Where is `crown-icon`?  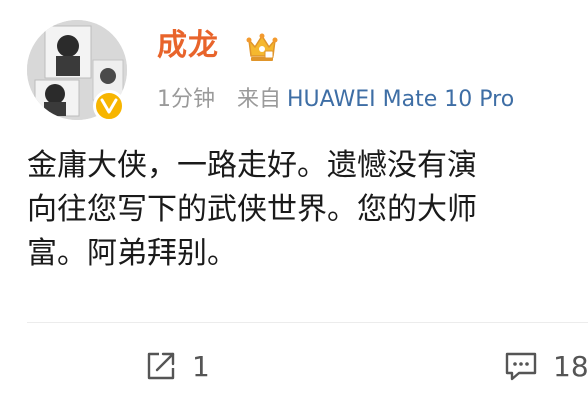
crown-icon is located at coordinates (262, 47).